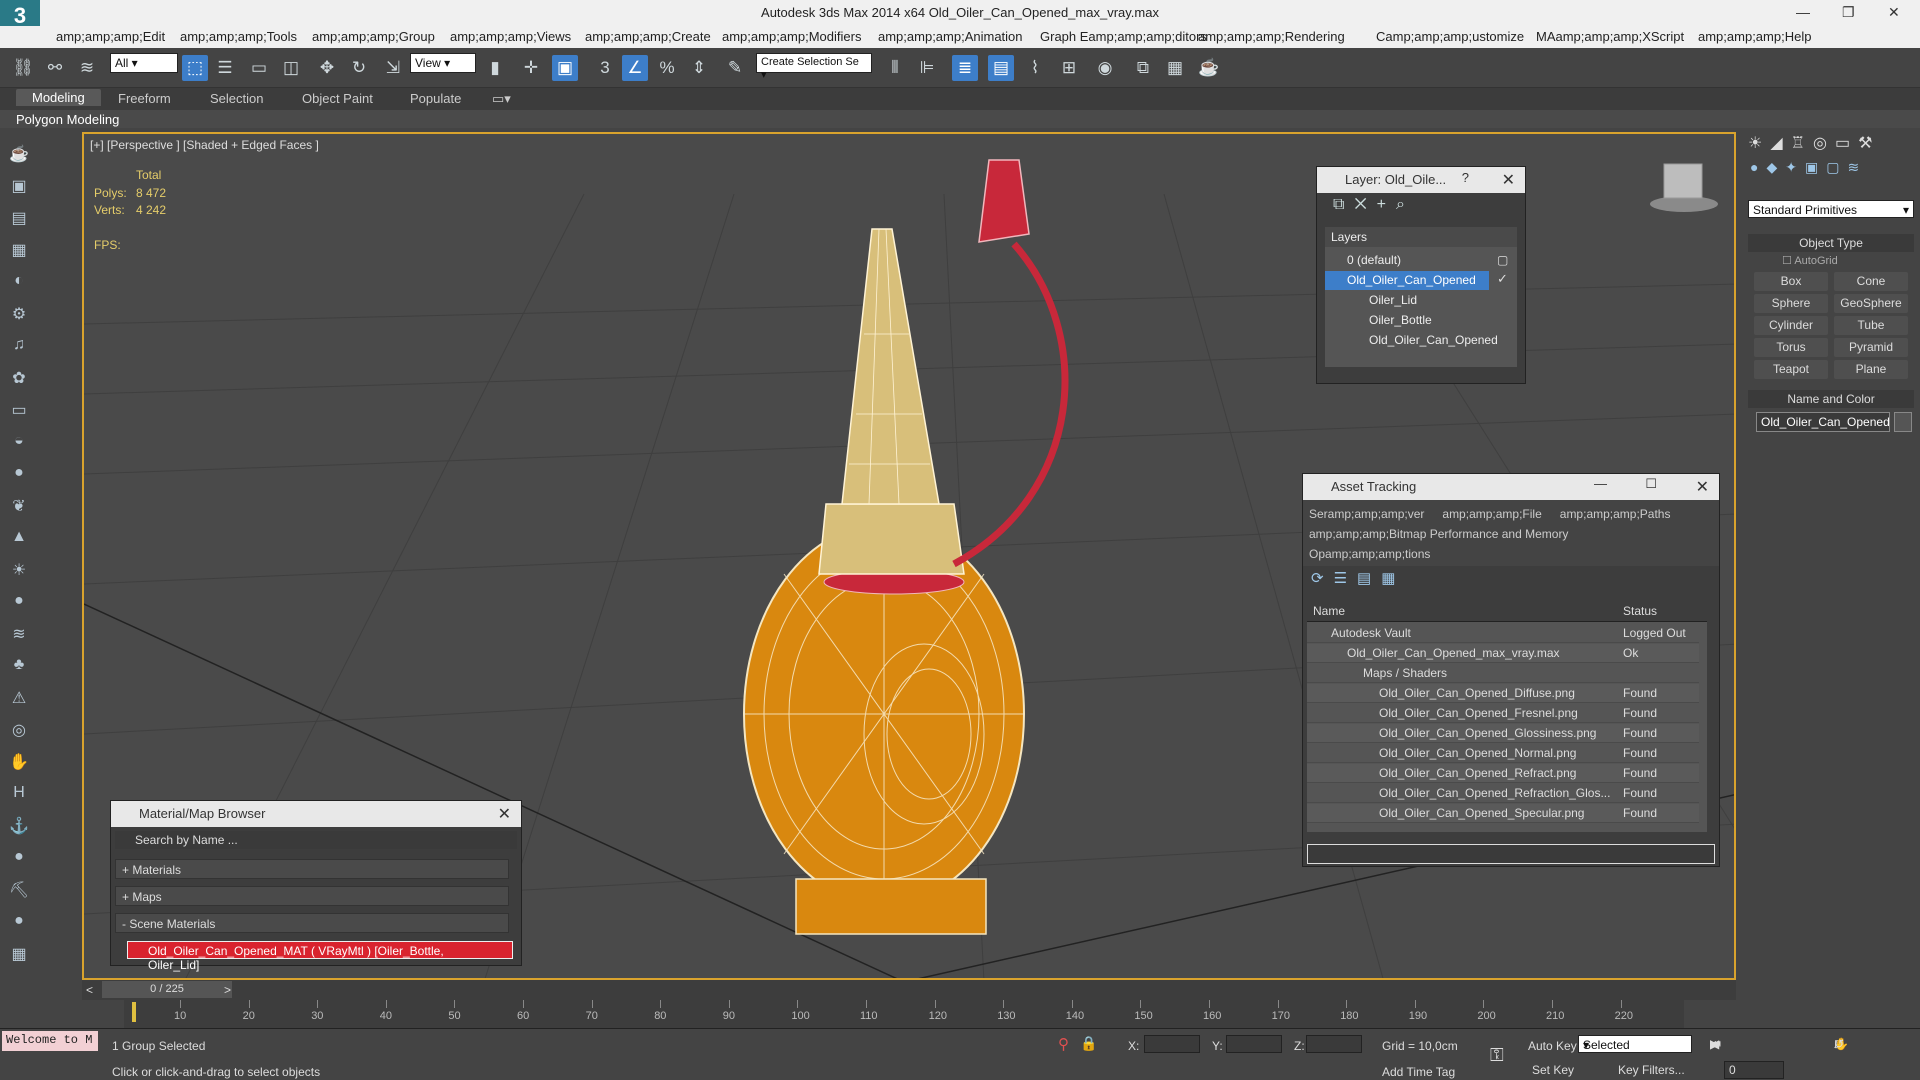  What do you see at coordinates (227, 990) in the screenshot?
I see `next-frame-icon: >` at bounding box center [227, 990].